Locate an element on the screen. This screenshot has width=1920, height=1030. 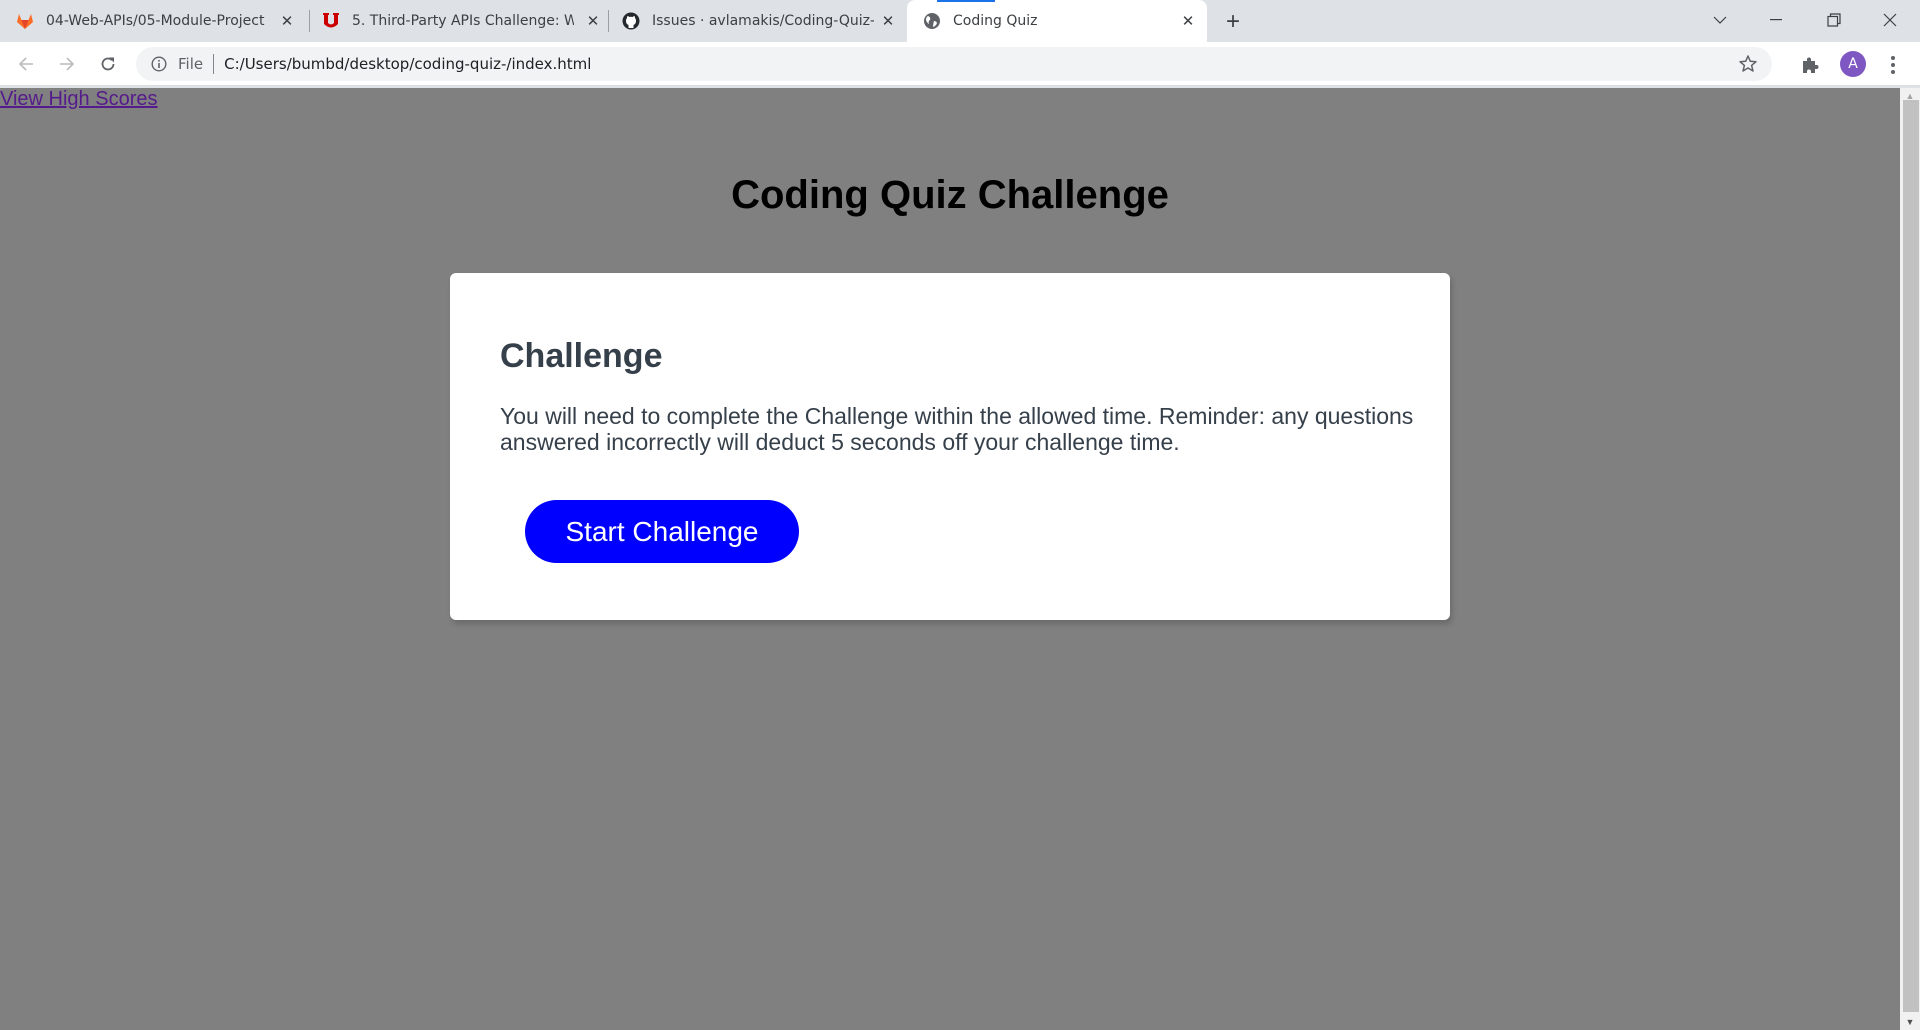
browser-menu-icon is located at coordinates (1893, 65).